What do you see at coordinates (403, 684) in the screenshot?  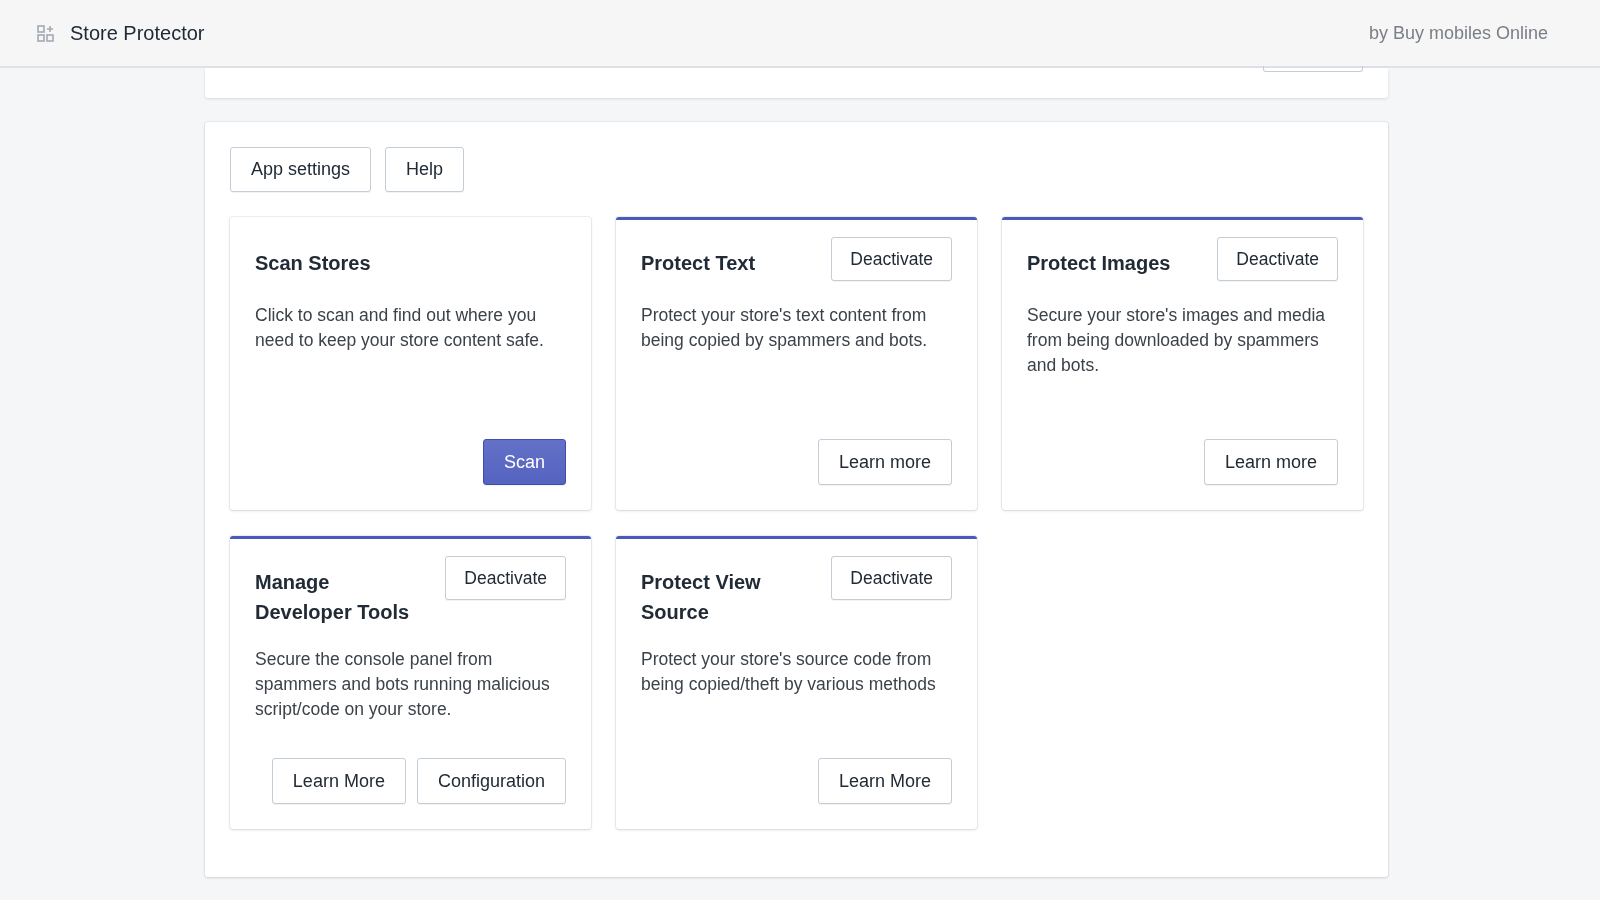 I see `card-description: Secure the console panel from spammers and bots running malicious script/code on your store.` at bounding box center [403, 684].